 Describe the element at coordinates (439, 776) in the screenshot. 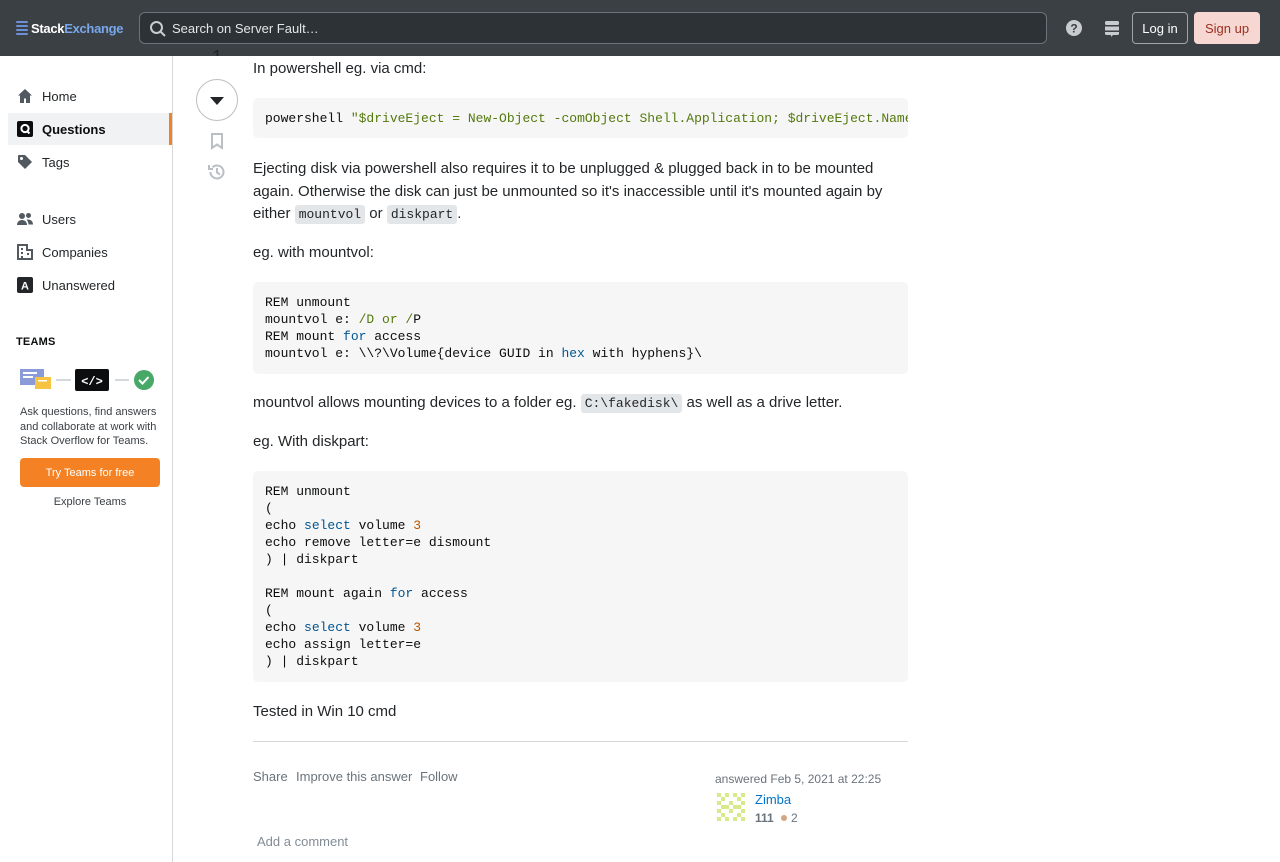

I see `follow-link: Follow` at that location.